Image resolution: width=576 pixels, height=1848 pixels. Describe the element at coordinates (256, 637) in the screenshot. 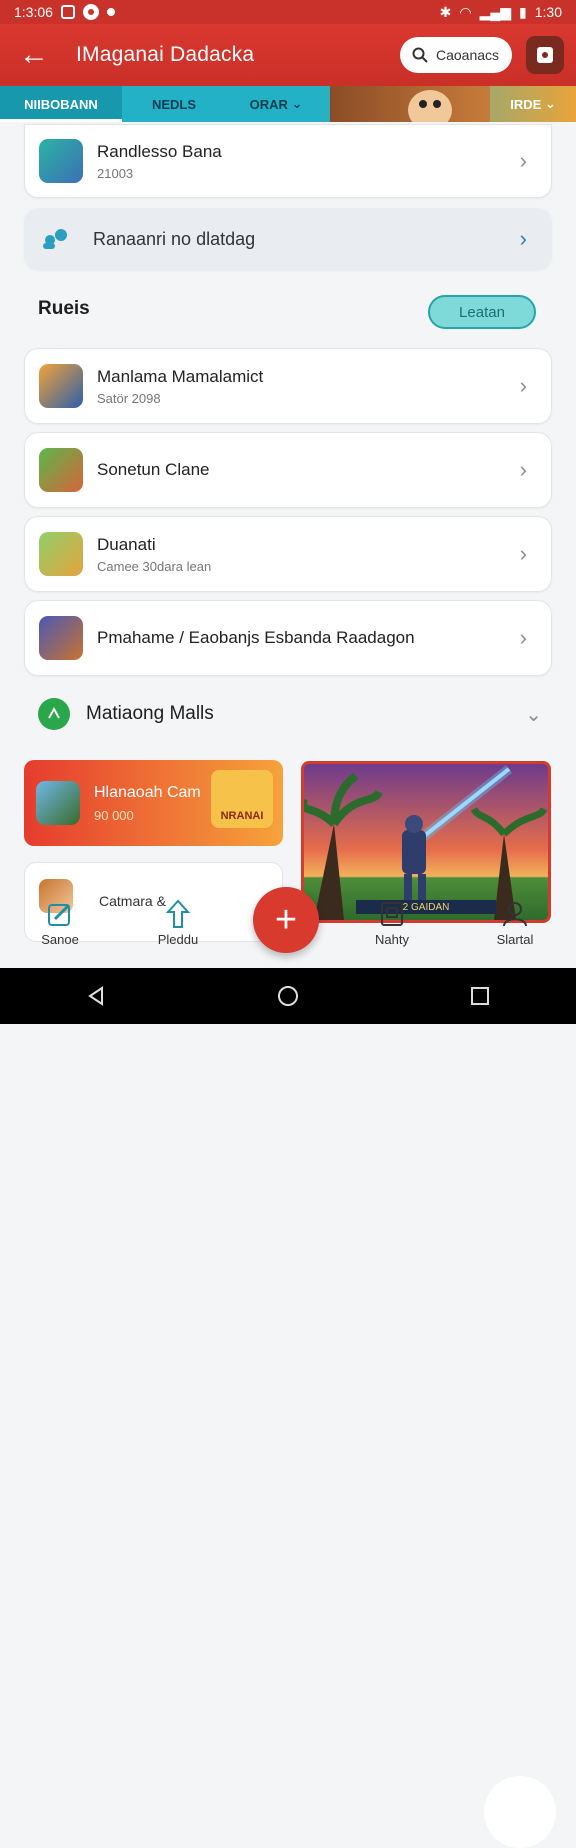

I see `item-title: Pmahame / Eaobanjs Esbanda Raadagon` at that location.